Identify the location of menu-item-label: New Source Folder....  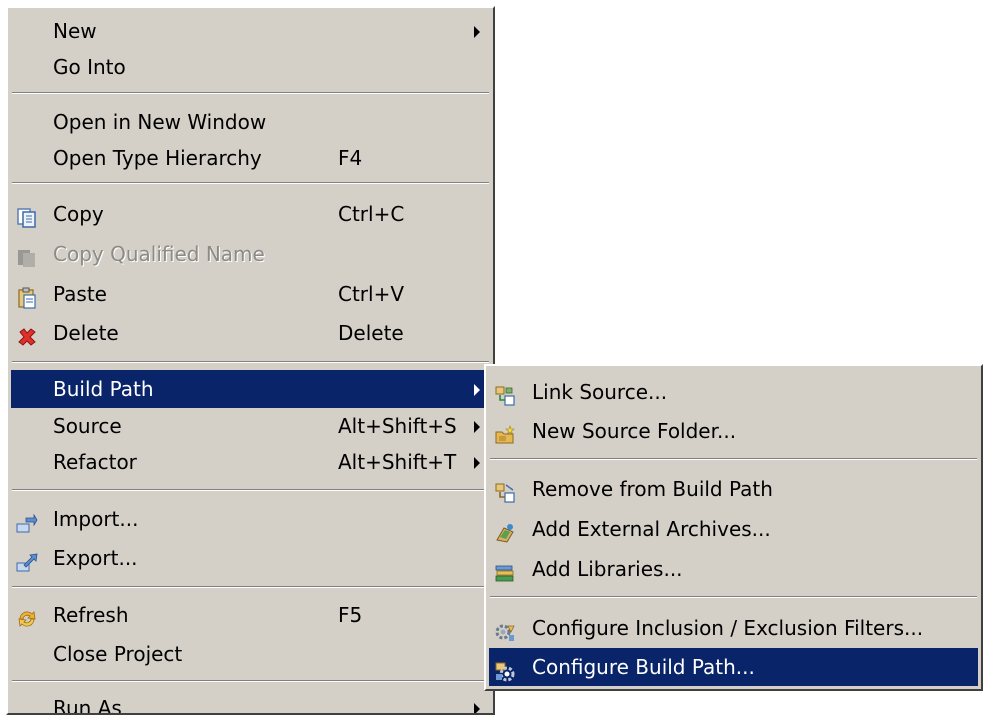
(634, 431).